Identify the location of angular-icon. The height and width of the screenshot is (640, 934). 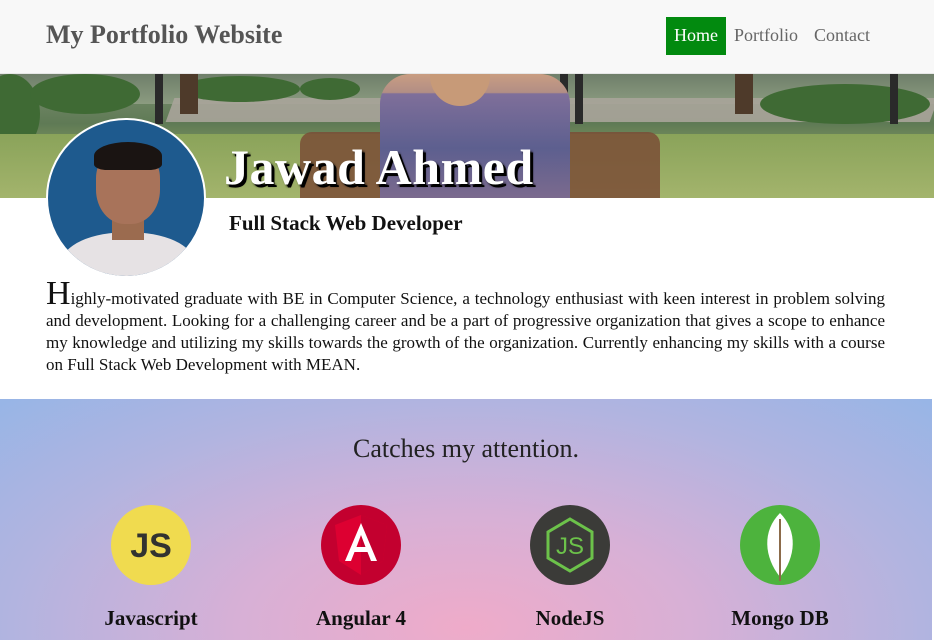
(361, 545).